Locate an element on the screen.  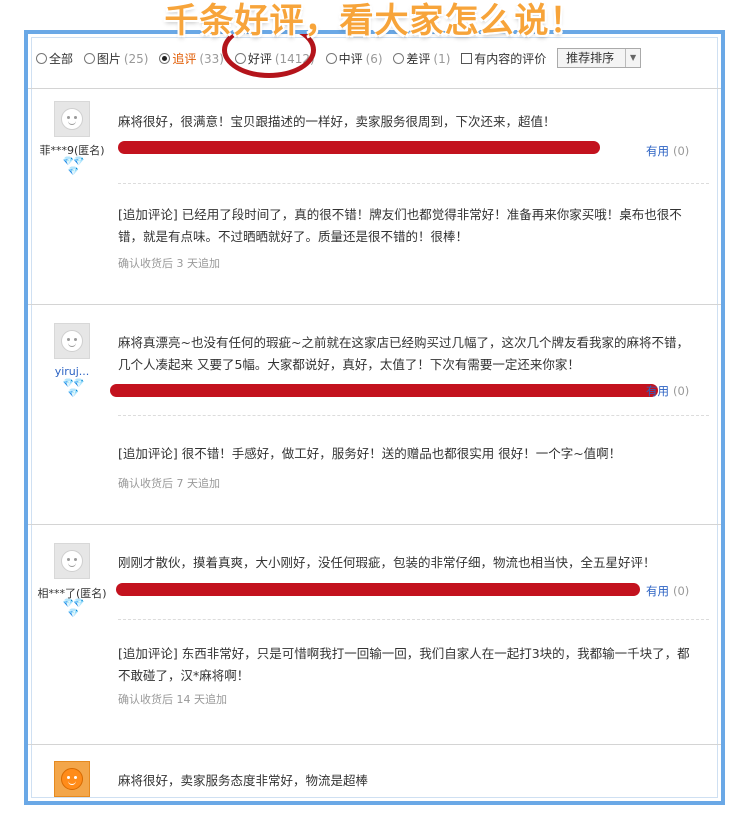
followup-meta: 确认收货后 14 天追加 is located at coordinates (172, 699).